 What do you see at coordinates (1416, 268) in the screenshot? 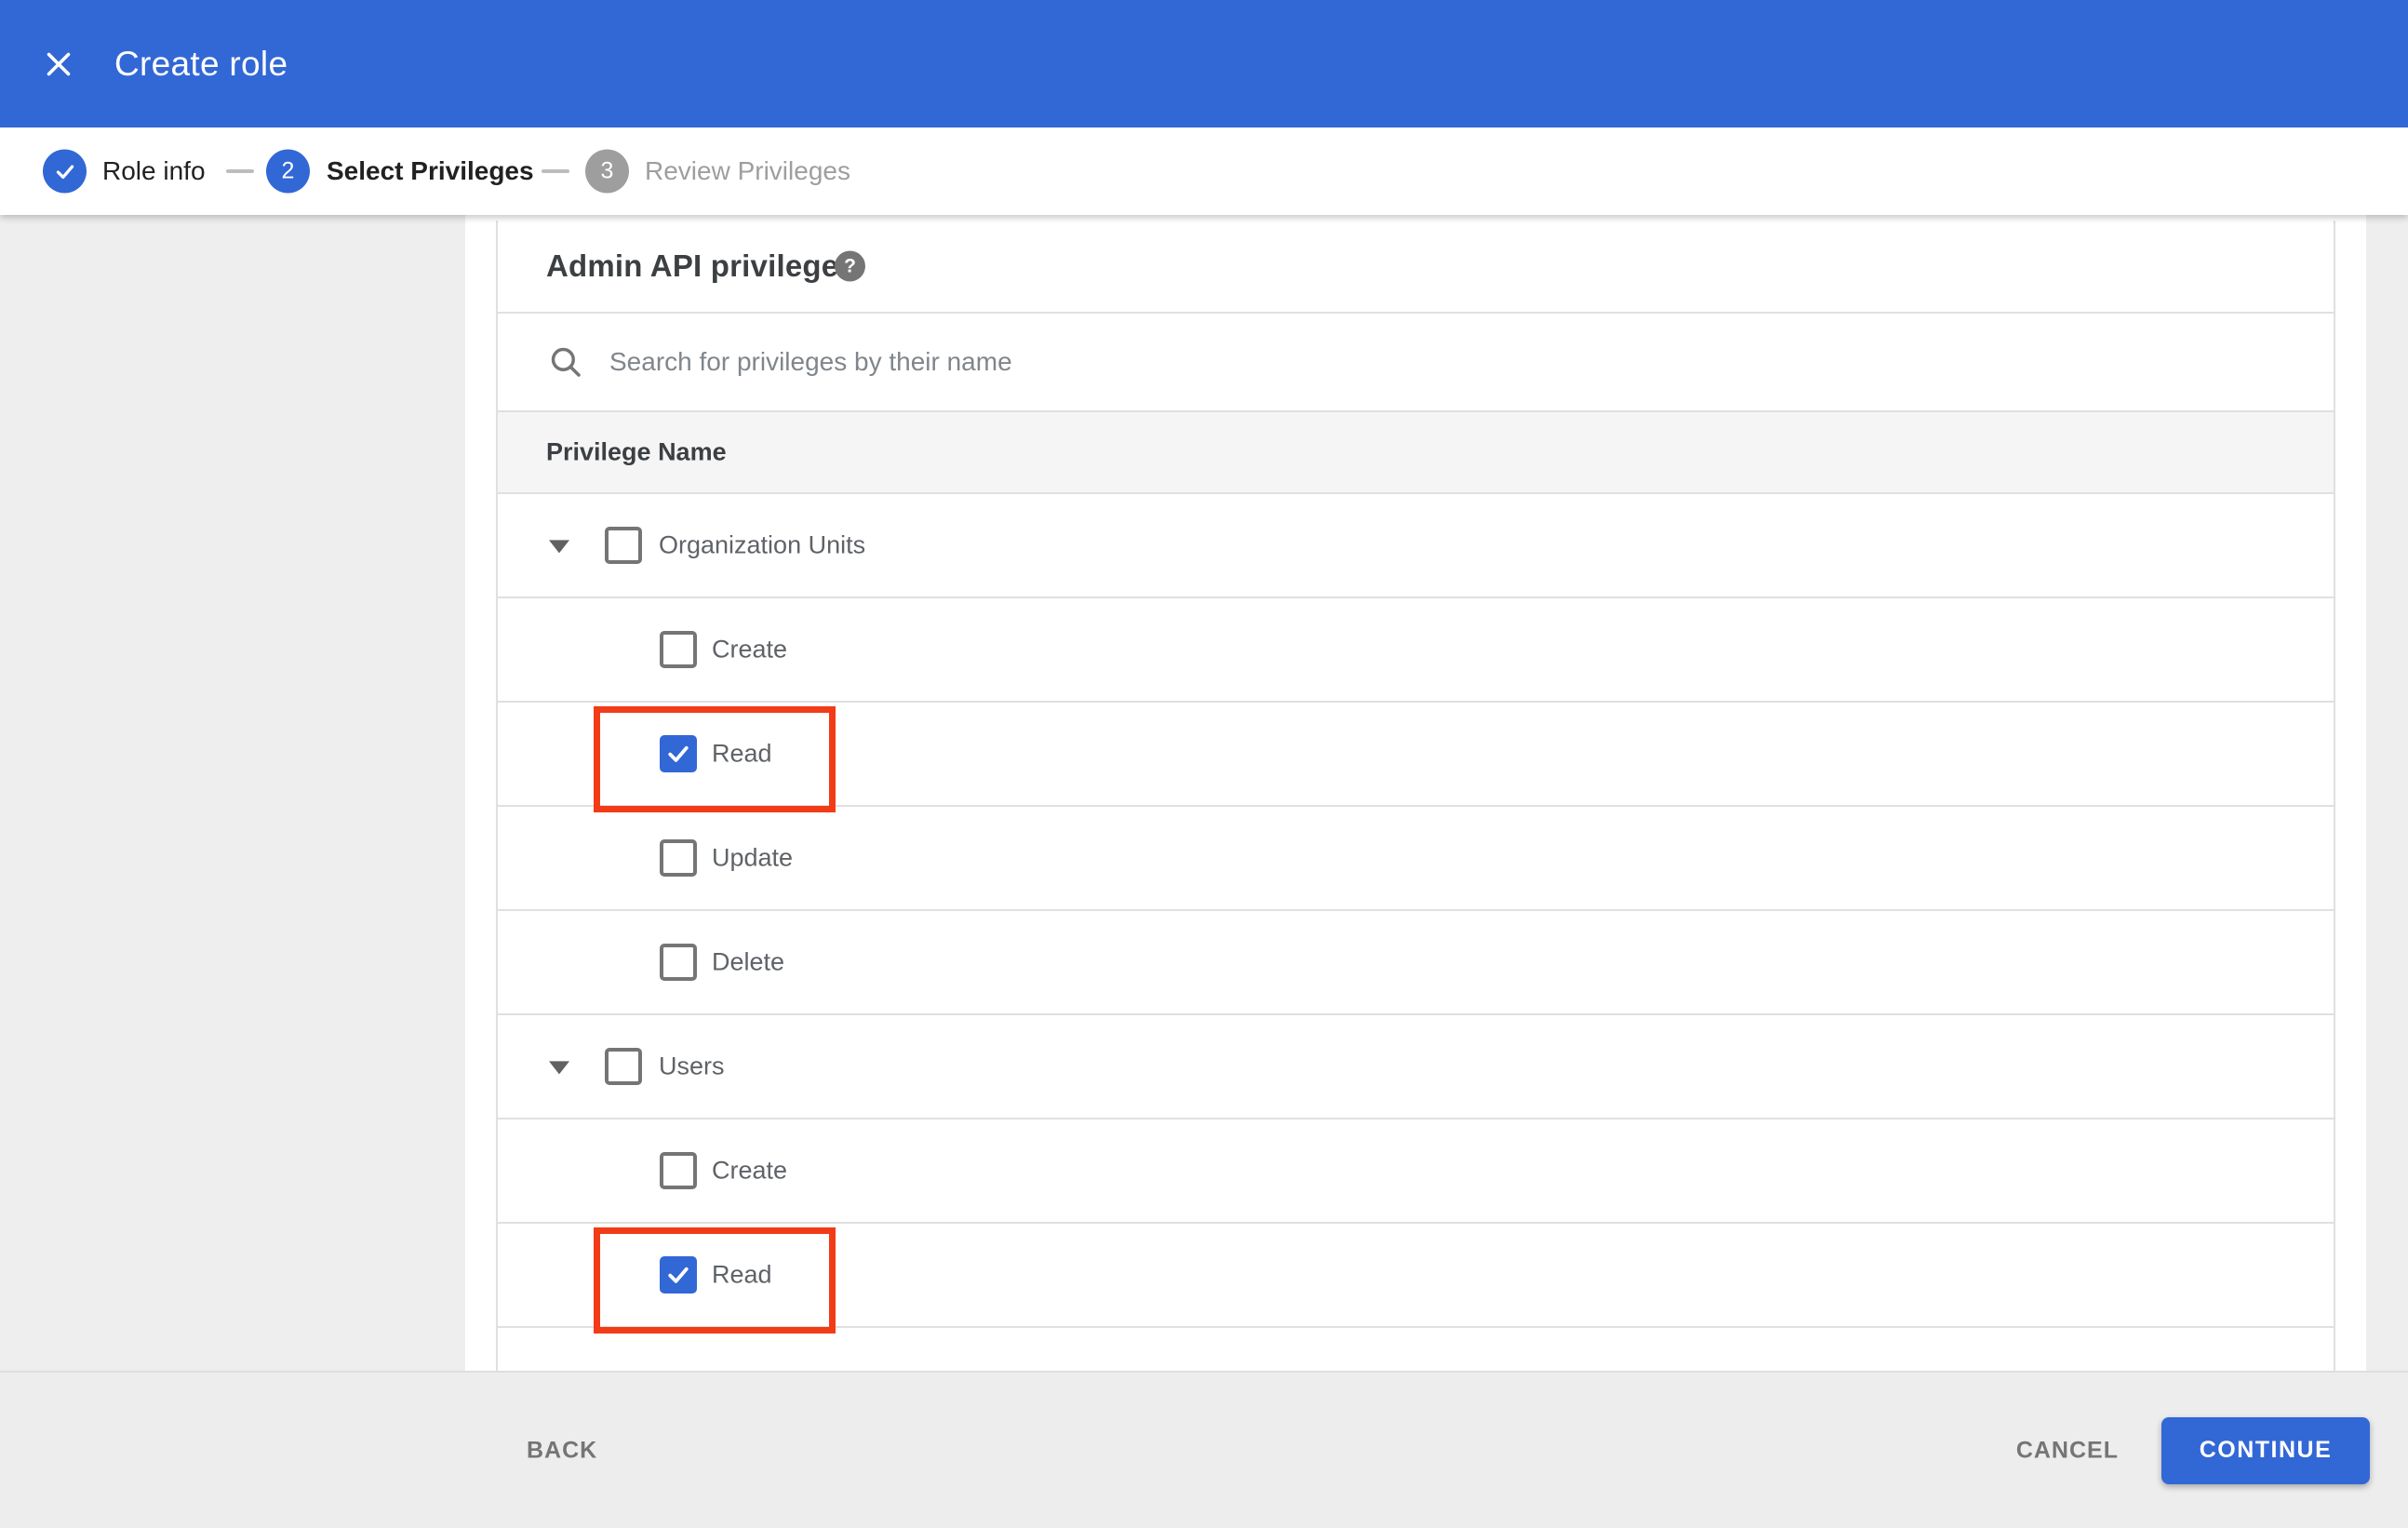
I see `section-title-row: Admin API privileges ?` at bounding box center [1416, 268].